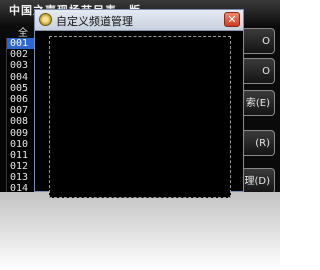  Describe the element at coordinates (94, 21) in the screenshot. I see `dialog-title: 自定义频道管理` at that location.